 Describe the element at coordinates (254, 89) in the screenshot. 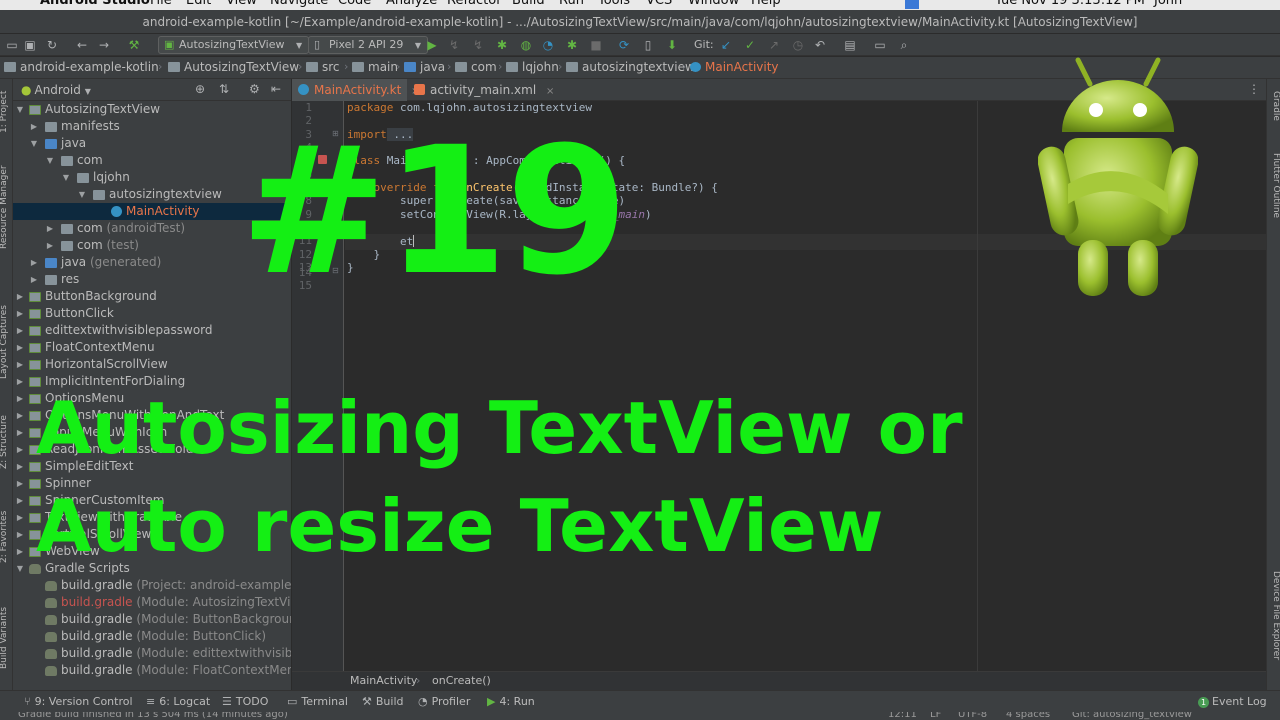

I see `gear-icon: ⚙` at that location.